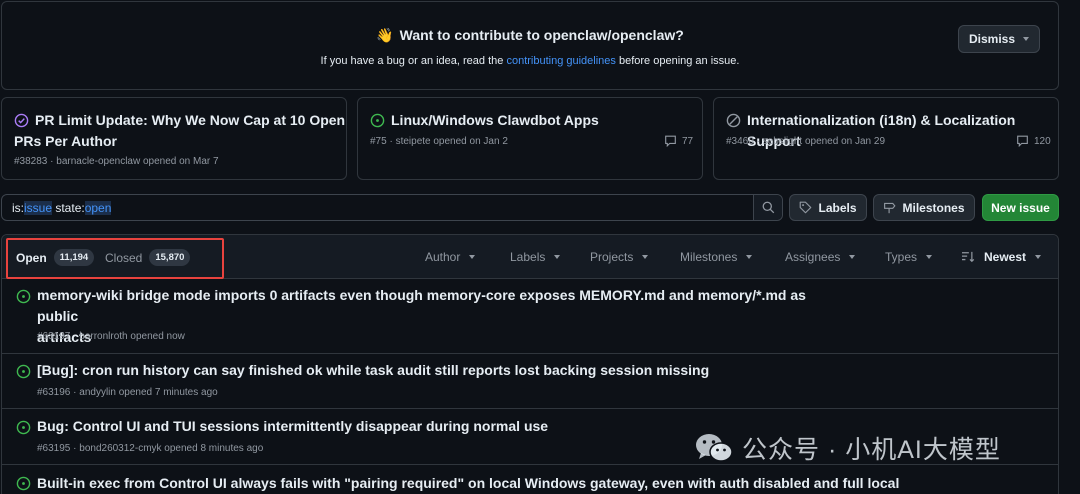  What do you see at coordinates (716, 257) in the screenshot?
I see `milestones-filter: Milestones` at bounding box center [716, 257].